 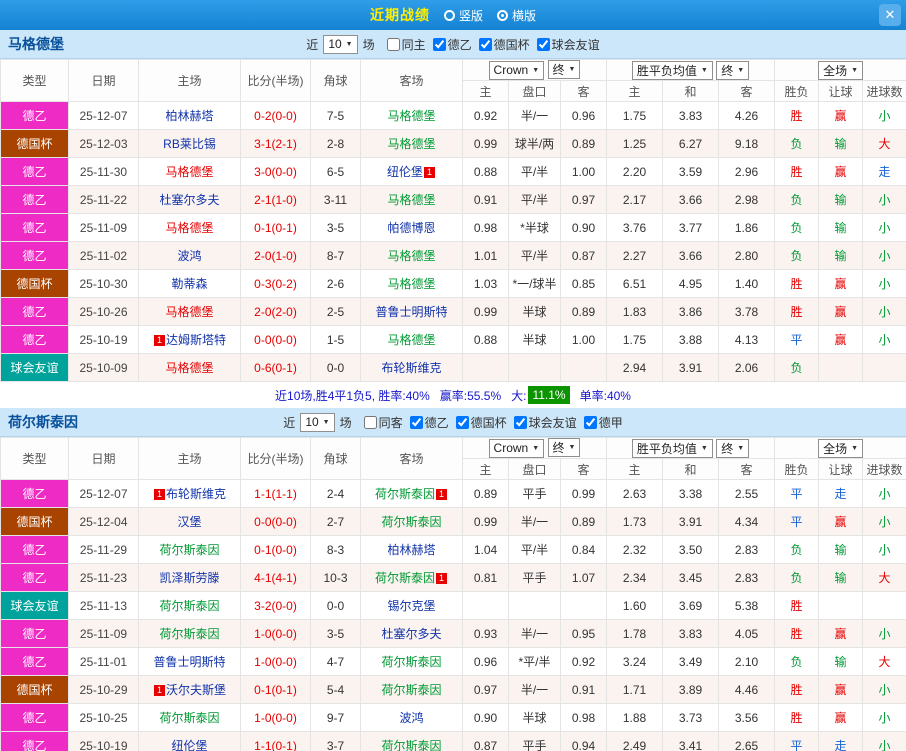 I want to click on away-team-cell: 马格德堡, so click(x=411, y=339).